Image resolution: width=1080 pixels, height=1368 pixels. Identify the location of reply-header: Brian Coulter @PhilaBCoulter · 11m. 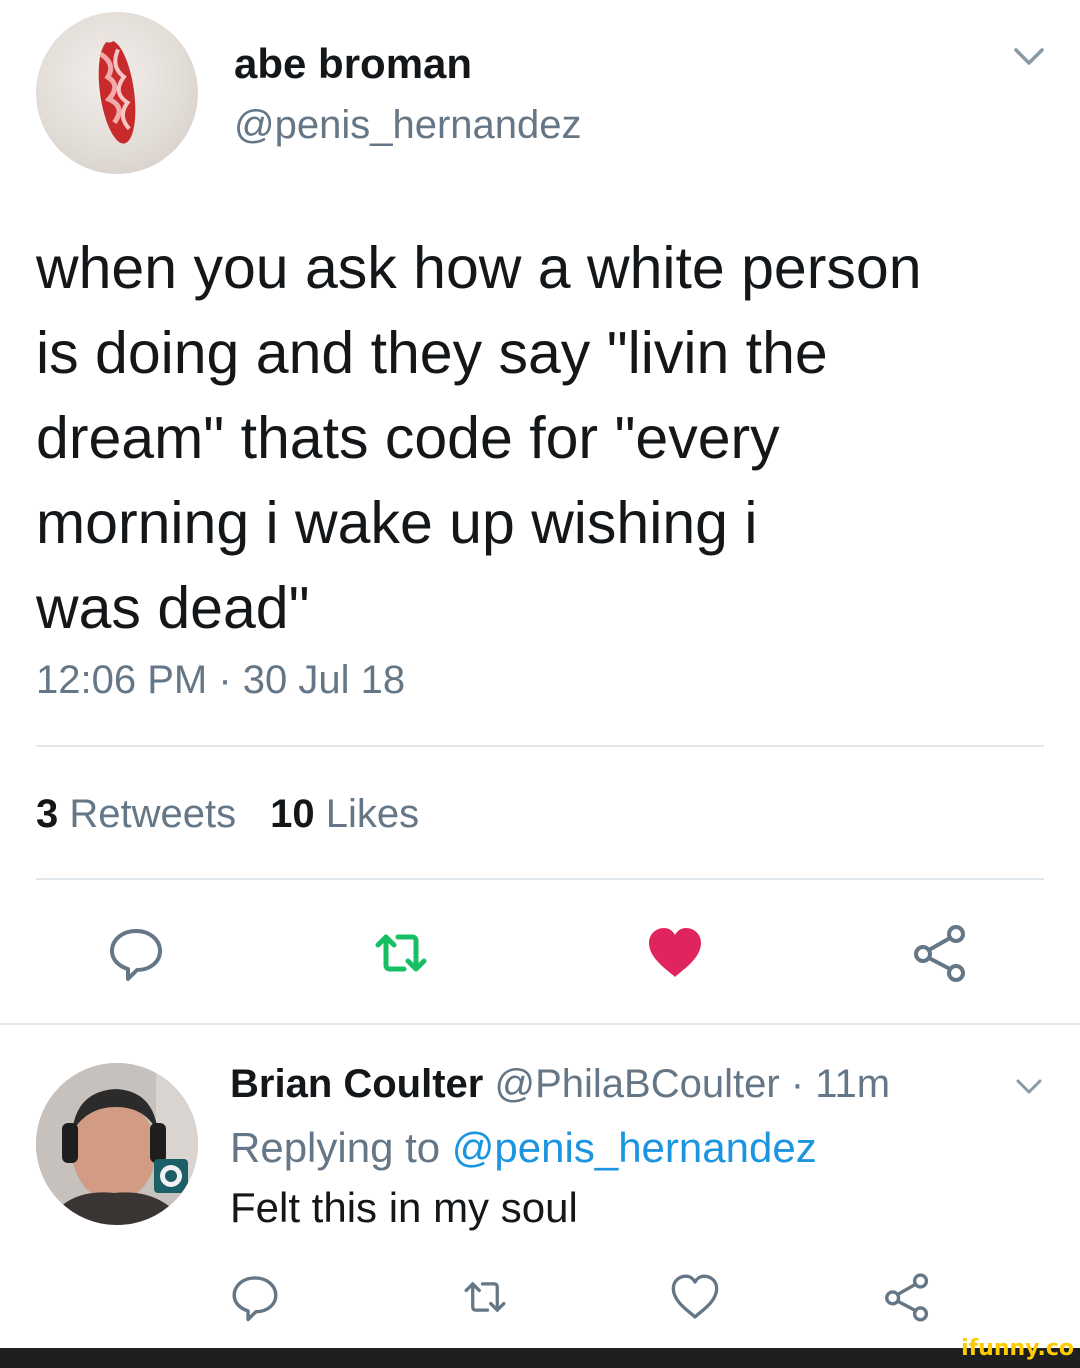
(560, 1084).